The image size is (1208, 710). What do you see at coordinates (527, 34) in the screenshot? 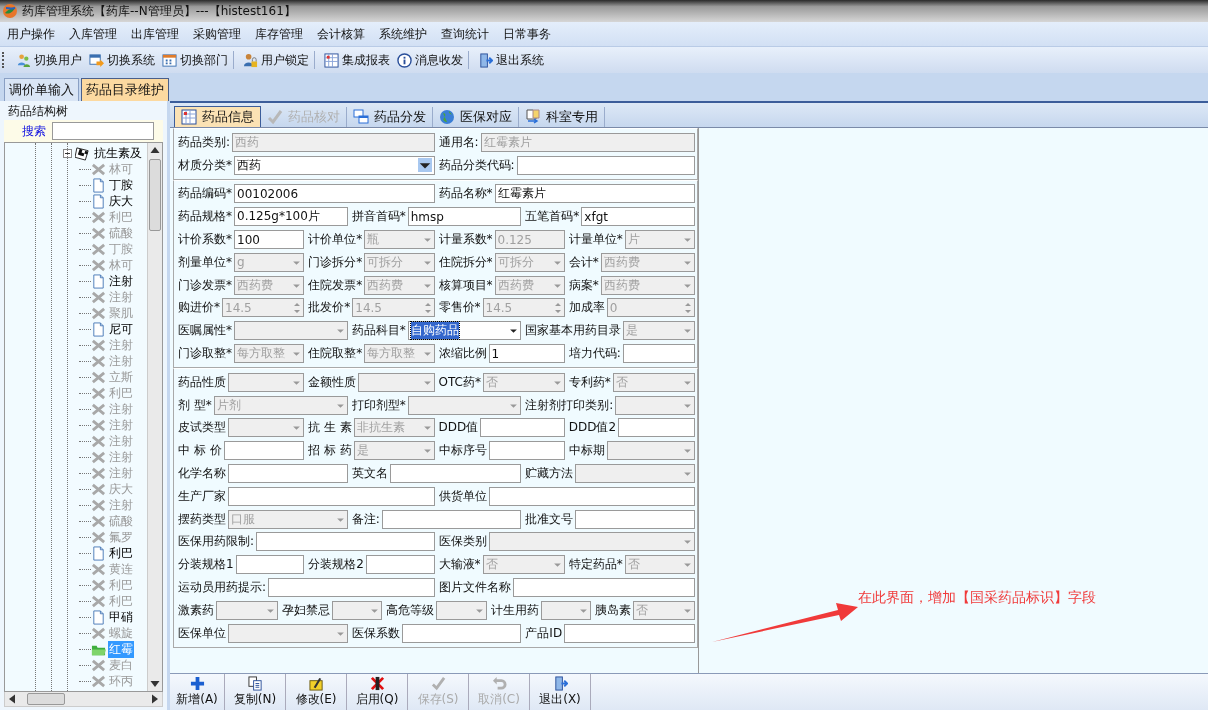
I see `menu-item: 日常事务` at bounding box center [527, 34].